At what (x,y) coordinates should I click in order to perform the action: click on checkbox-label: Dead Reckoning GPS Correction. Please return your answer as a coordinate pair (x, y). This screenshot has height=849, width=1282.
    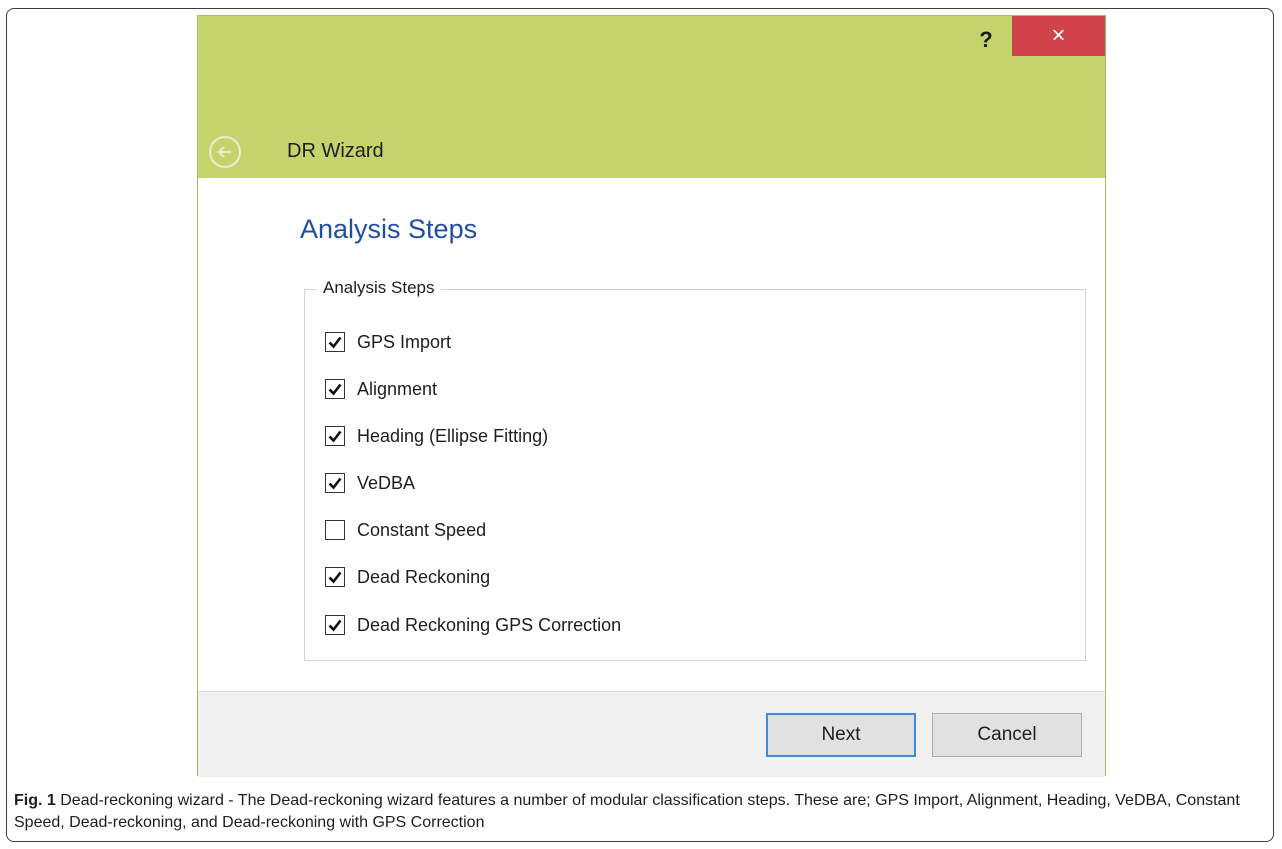
    Looking at the image, I should click on (489, 624).